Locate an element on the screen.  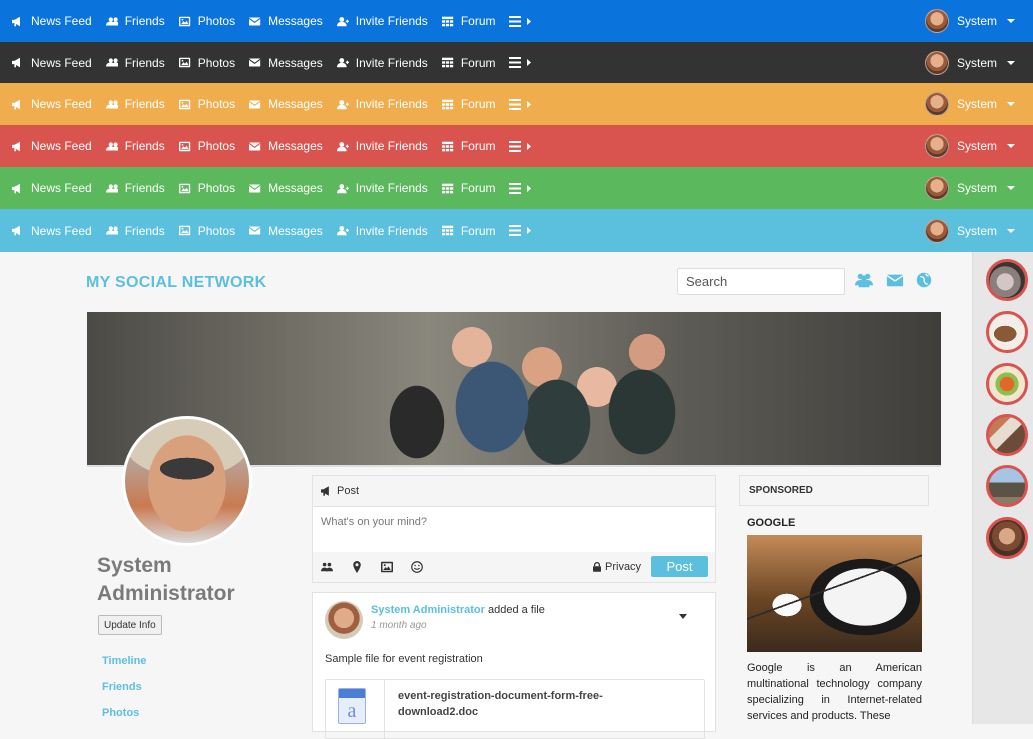
sidebar-link-photos: Photos is located at coordinates (120, 713).